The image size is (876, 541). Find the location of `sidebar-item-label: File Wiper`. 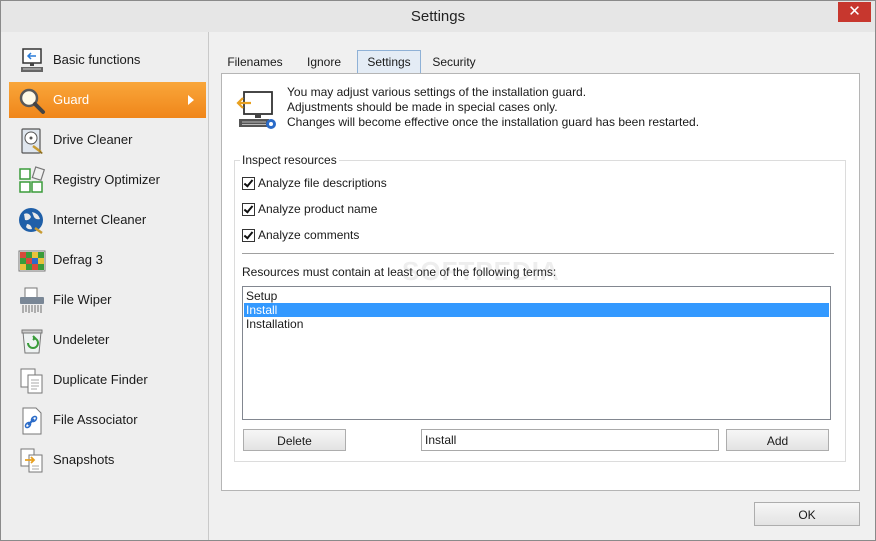

sidebar-item-label: File Wiper is located at coordinates (82, 299).